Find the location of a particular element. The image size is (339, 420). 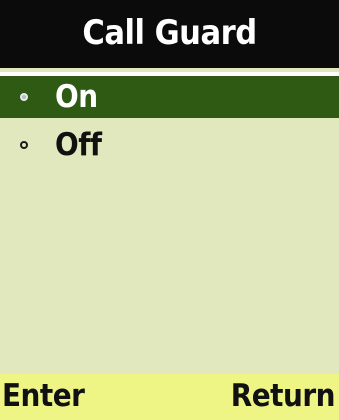

radio-selected-icon is located at coordinates (24, 97).